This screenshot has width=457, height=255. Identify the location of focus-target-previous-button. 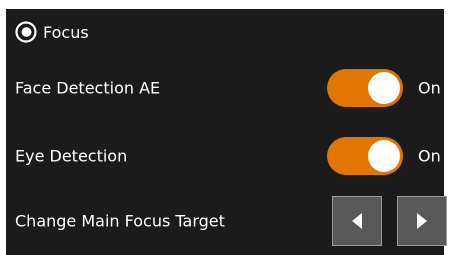
(357, 221).